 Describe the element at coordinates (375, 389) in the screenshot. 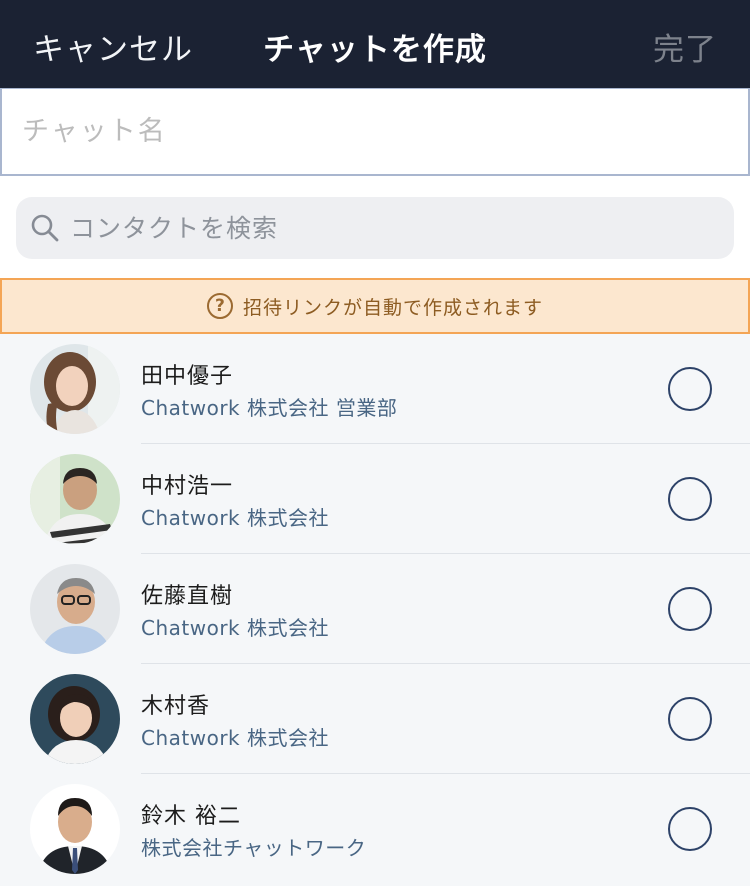

I see `contact-row: 田中優子 Chatwork 株式会社 営業部` at that location.